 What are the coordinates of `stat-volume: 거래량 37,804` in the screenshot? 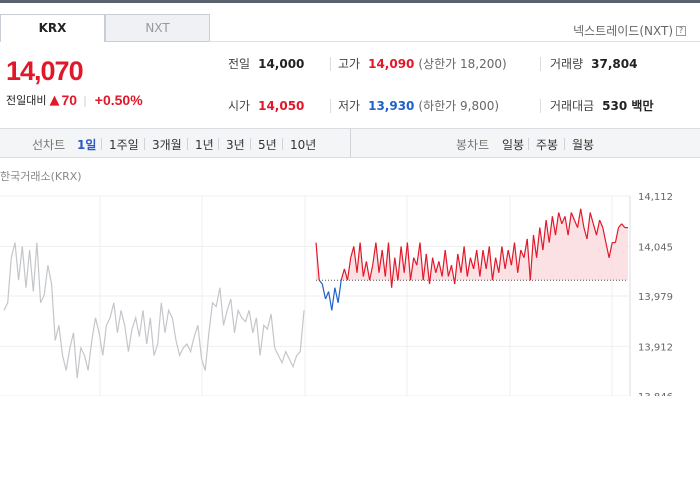 It's located at (593, 63).